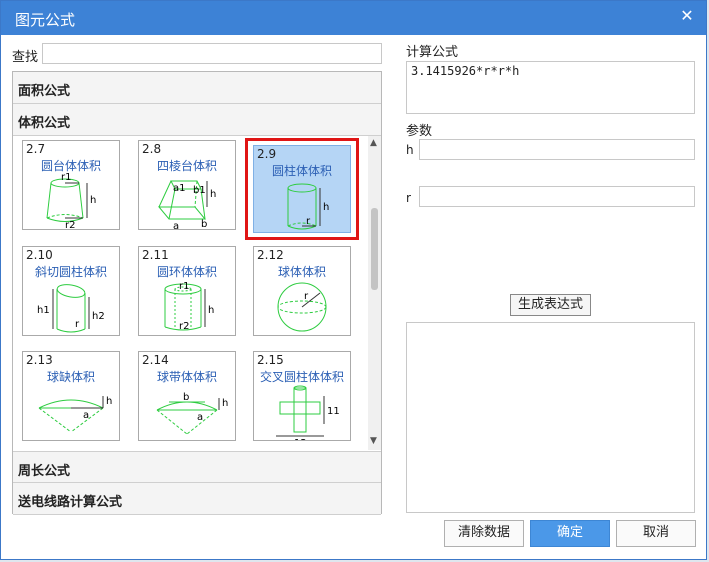 This screenshot has width=709, height=562. I want to click on title-bar: 图元公式 ✕, so click(353, 18).